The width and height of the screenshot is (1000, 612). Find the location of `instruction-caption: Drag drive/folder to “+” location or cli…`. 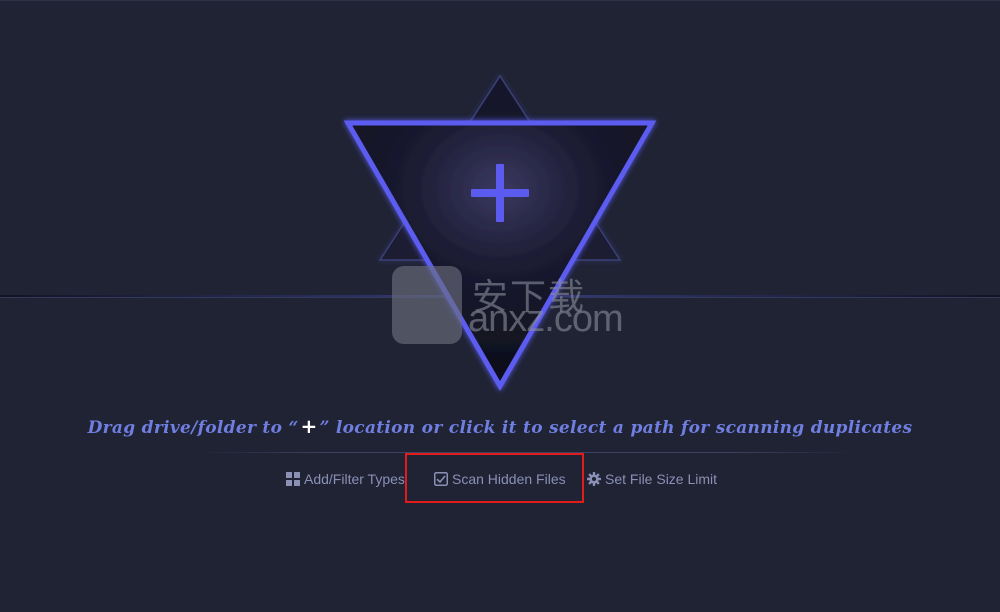

instruction-caption: Drag drive/folder to “+” location or cli… is located at coordinates (500, 426).